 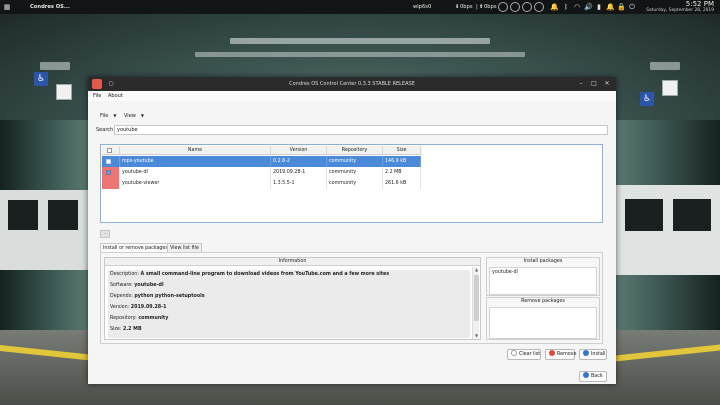 What do you see at coordinates (586, 375) in the screenshot?
I see `back-arrow-icon` at bounding box center [586, 375].